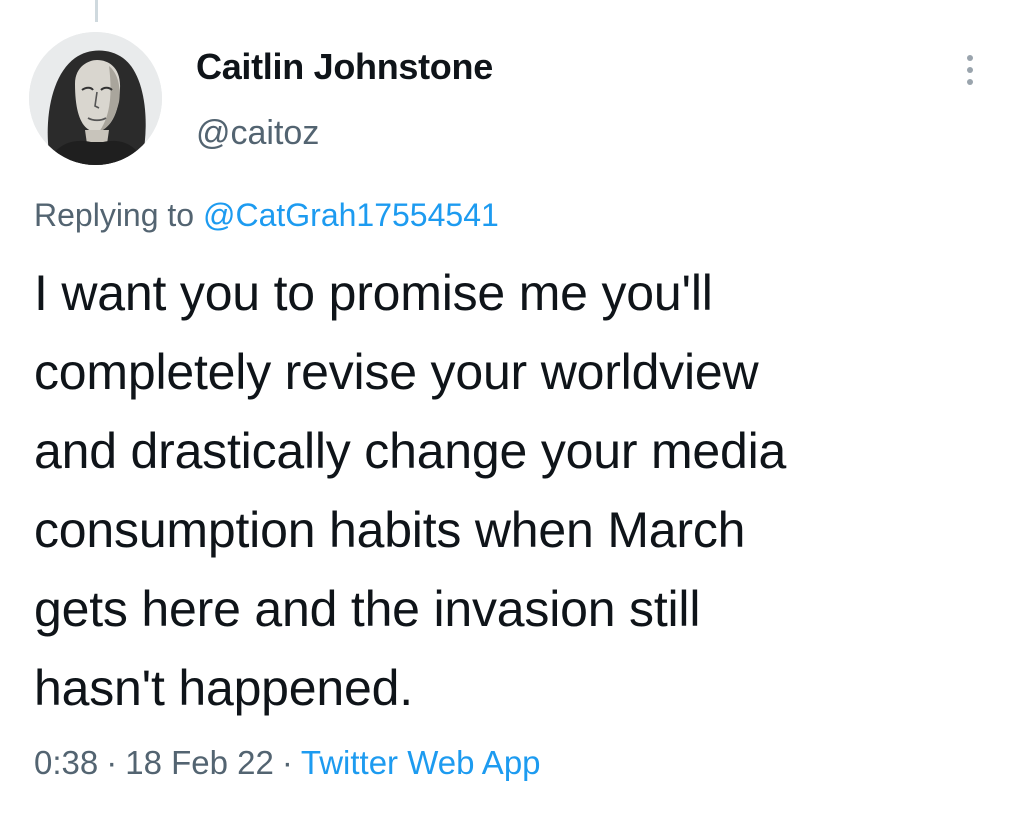  I want to click on tweet-text-line: hasn't happened., so click(223, 688).